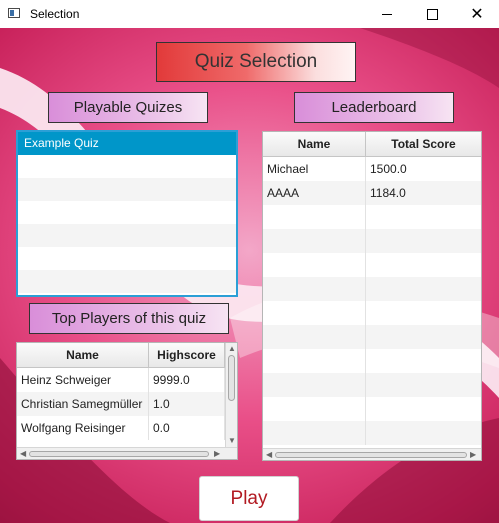 This screenshot has height=523, width=499. What do you see at coordinates (314, 169) in the screenshot?
I see `cell-name: Michael` at bounding box center [314, 169].